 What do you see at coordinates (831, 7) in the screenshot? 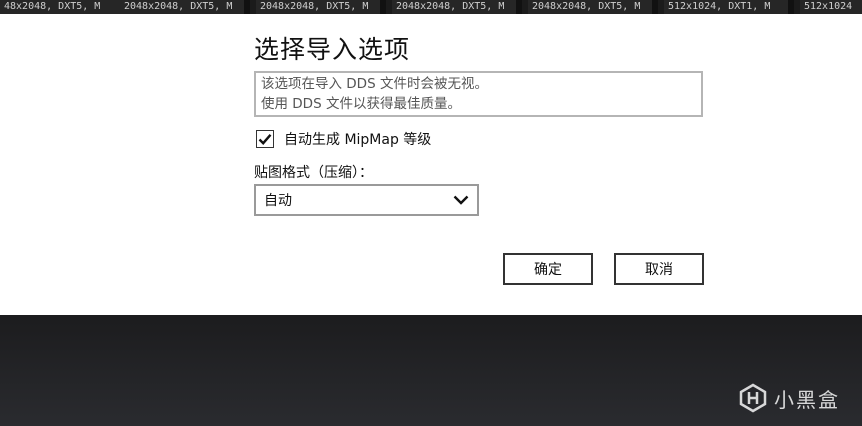
I see `thumbnail-item: 512x1024` at bounding box center [831, 7].